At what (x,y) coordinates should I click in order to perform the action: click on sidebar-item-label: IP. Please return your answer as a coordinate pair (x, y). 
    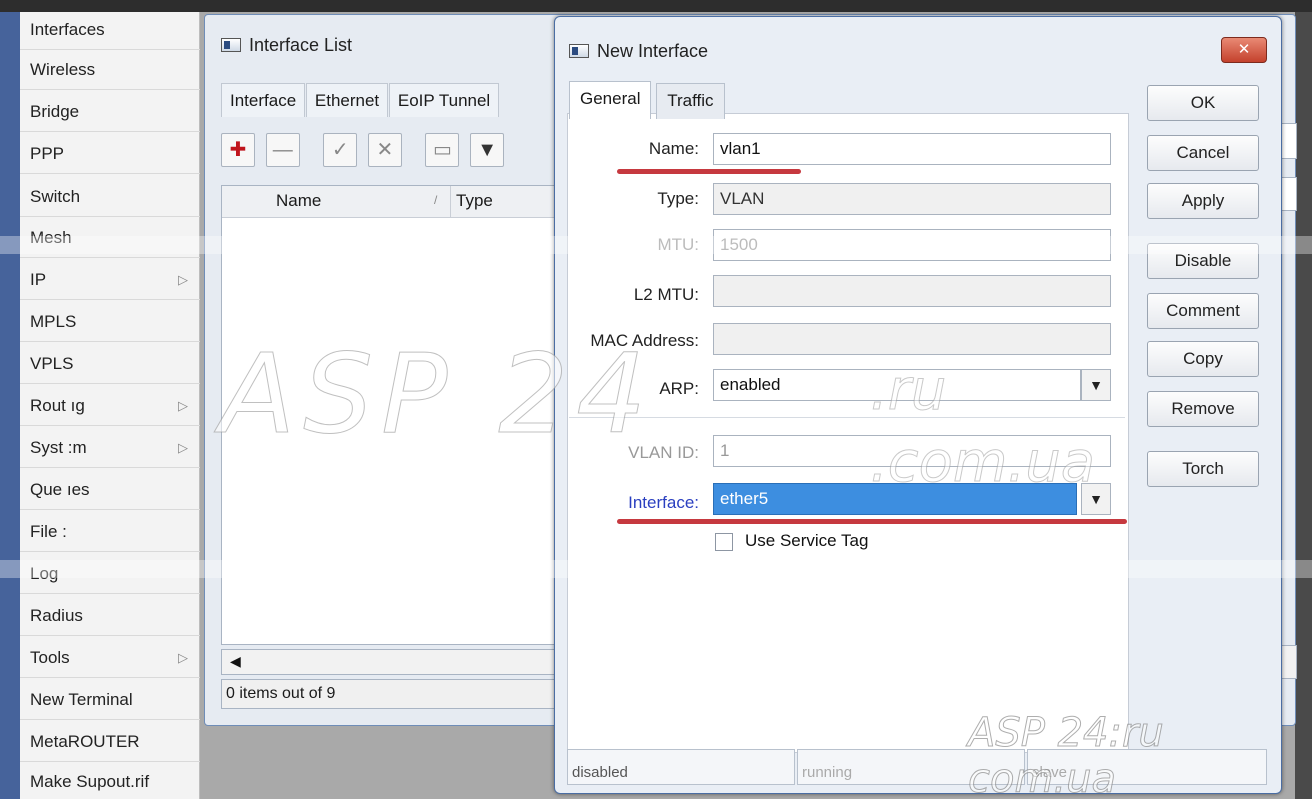
    Looking at the image, I should click on (38, 279).